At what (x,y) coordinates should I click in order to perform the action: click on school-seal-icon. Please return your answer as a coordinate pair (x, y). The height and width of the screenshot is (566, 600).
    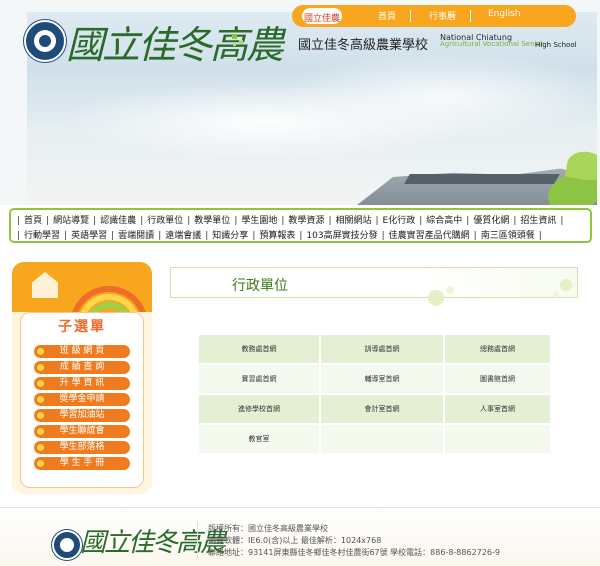
    Looking at the image, I should click on (45, 41).